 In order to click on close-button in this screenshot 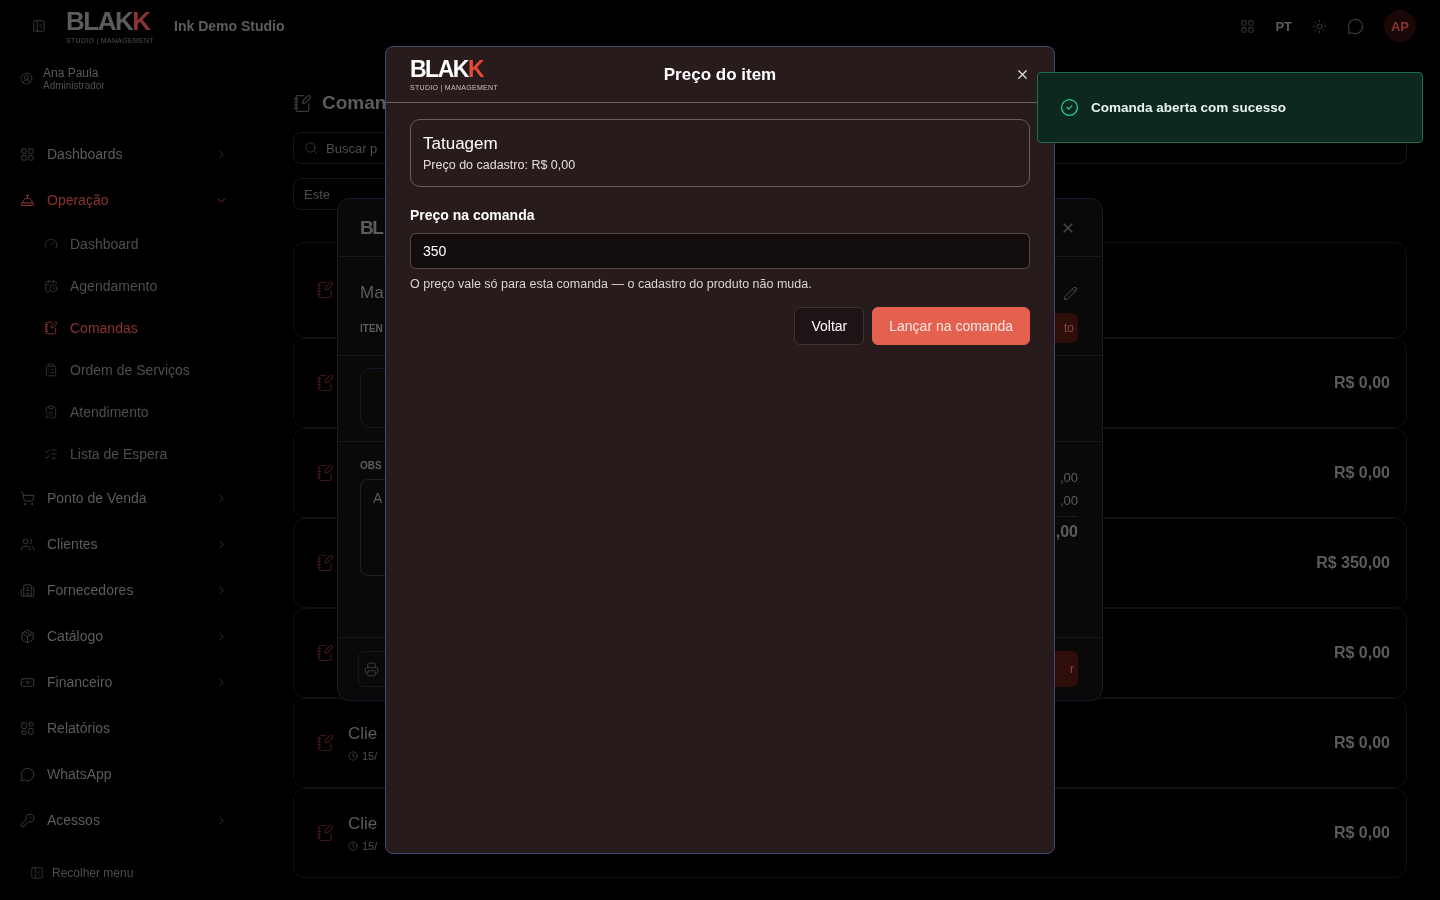, I will do `click(1022, 74)`.